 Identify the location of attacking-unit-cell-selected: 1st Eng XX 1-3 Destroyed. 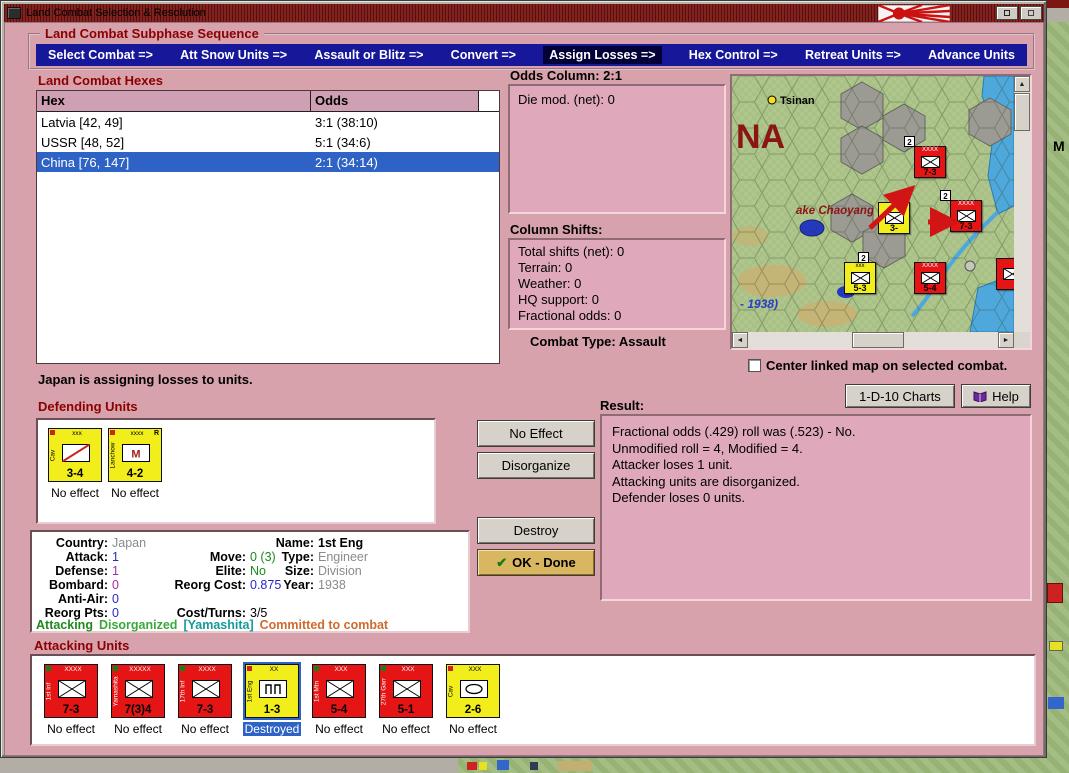
(272, 699).